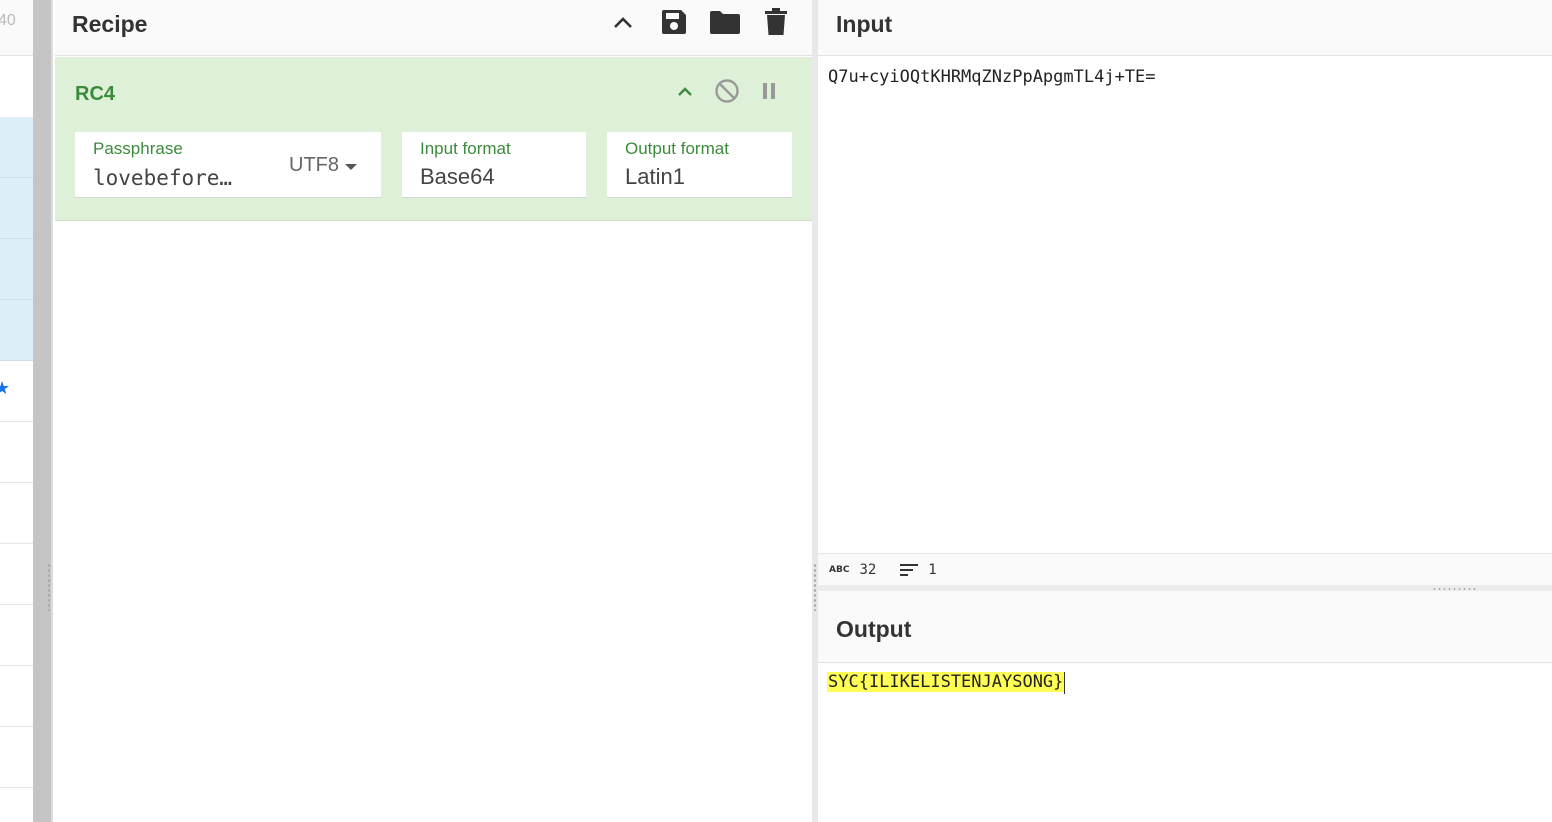  I want to click on caret-down-icon, so click(351, 166).